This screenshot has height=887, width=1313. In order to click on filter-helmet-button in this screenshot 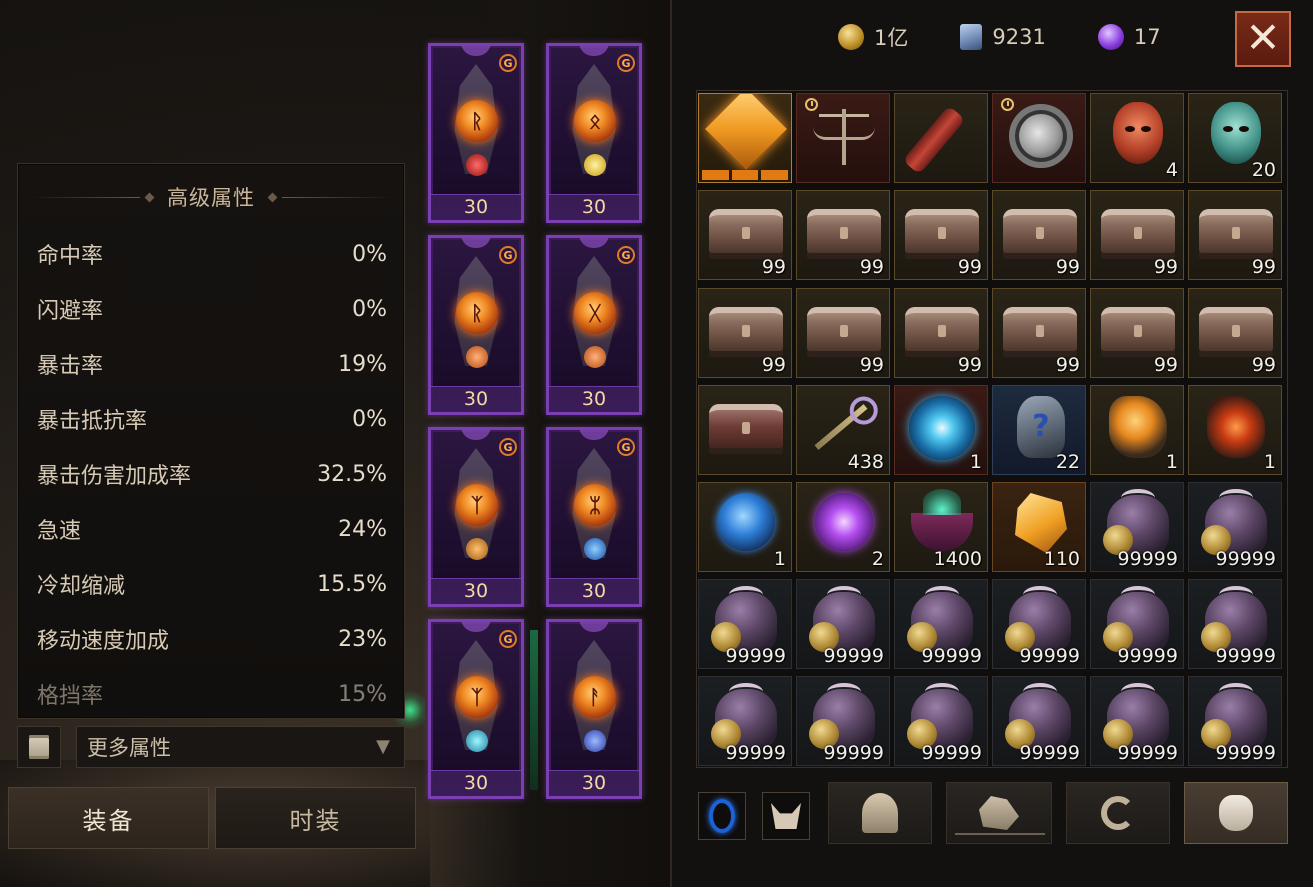, I will do `click(880, 813)`.